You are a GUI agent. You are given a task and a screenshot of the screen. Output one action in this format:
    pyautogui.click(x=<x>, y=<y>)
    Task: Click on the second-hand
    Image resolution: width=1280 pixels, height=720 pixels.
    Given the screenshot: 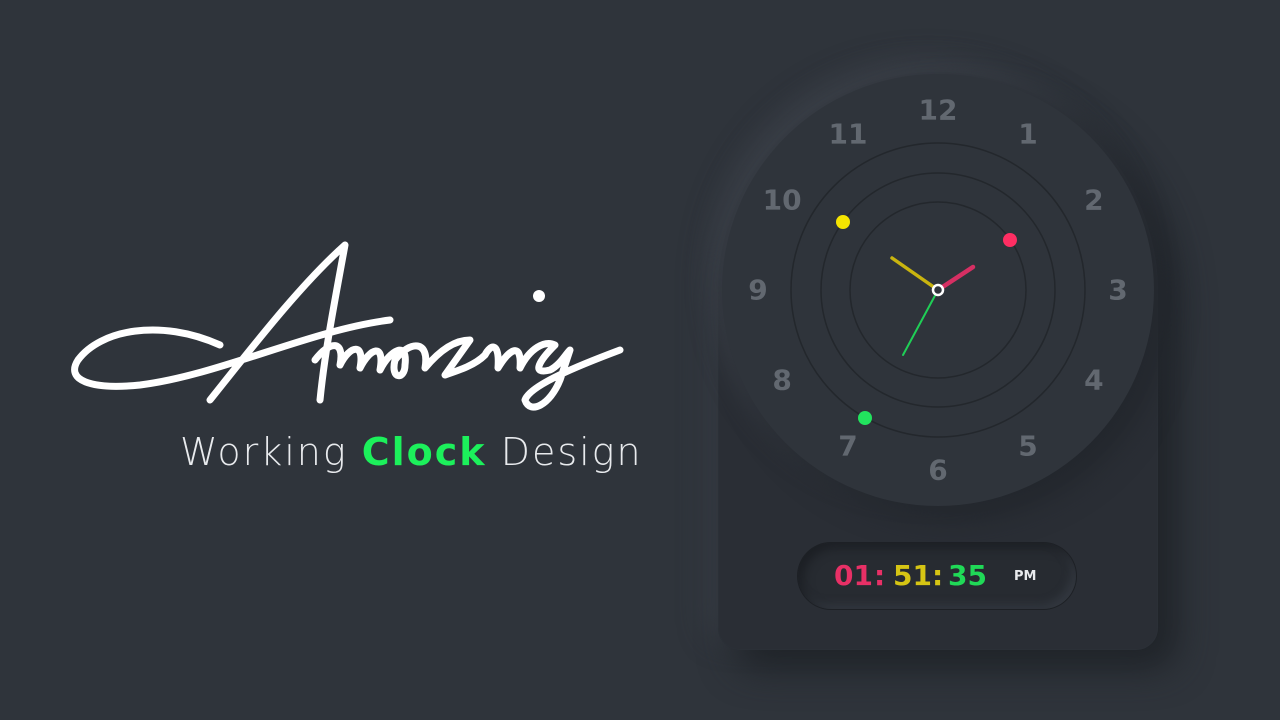 What is the action you would take?
    pyautogui.click(x=920, y=322)
    